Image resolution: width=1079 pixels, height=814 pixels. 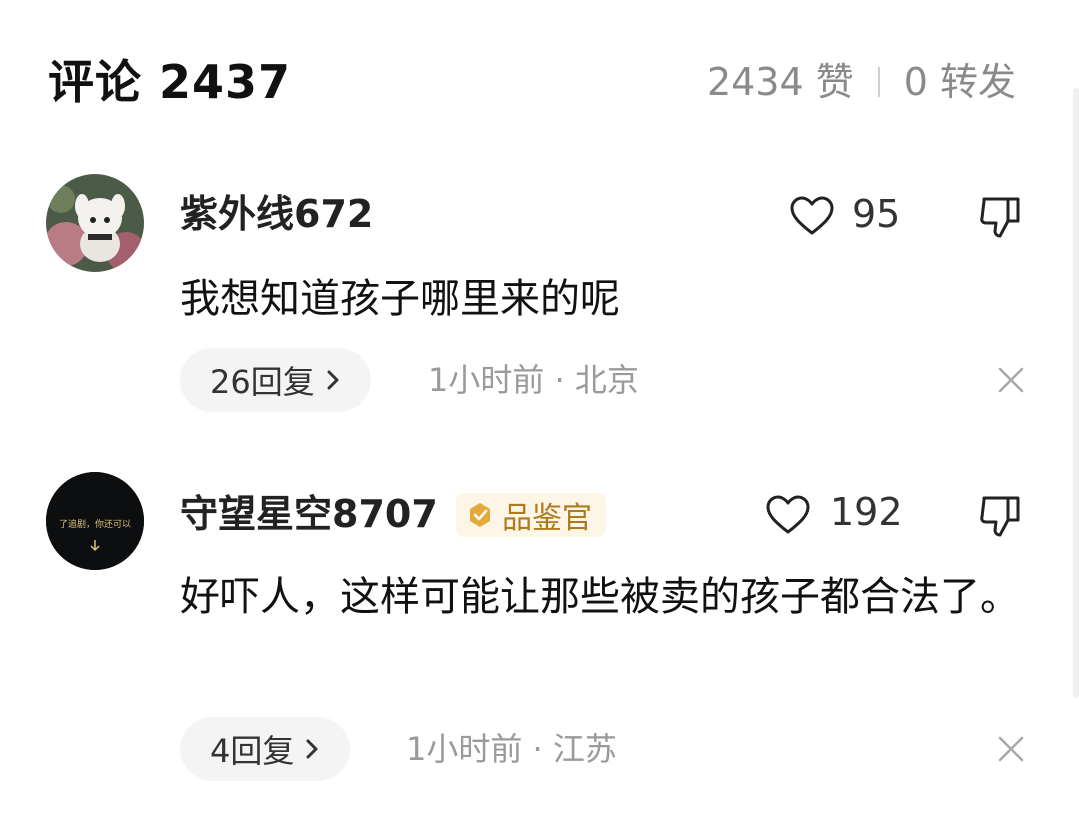 What do you see at coordinates (547, 518) in the screenshot?
I see `badge-label: 品鉴官` at bounding box center [547, 518].